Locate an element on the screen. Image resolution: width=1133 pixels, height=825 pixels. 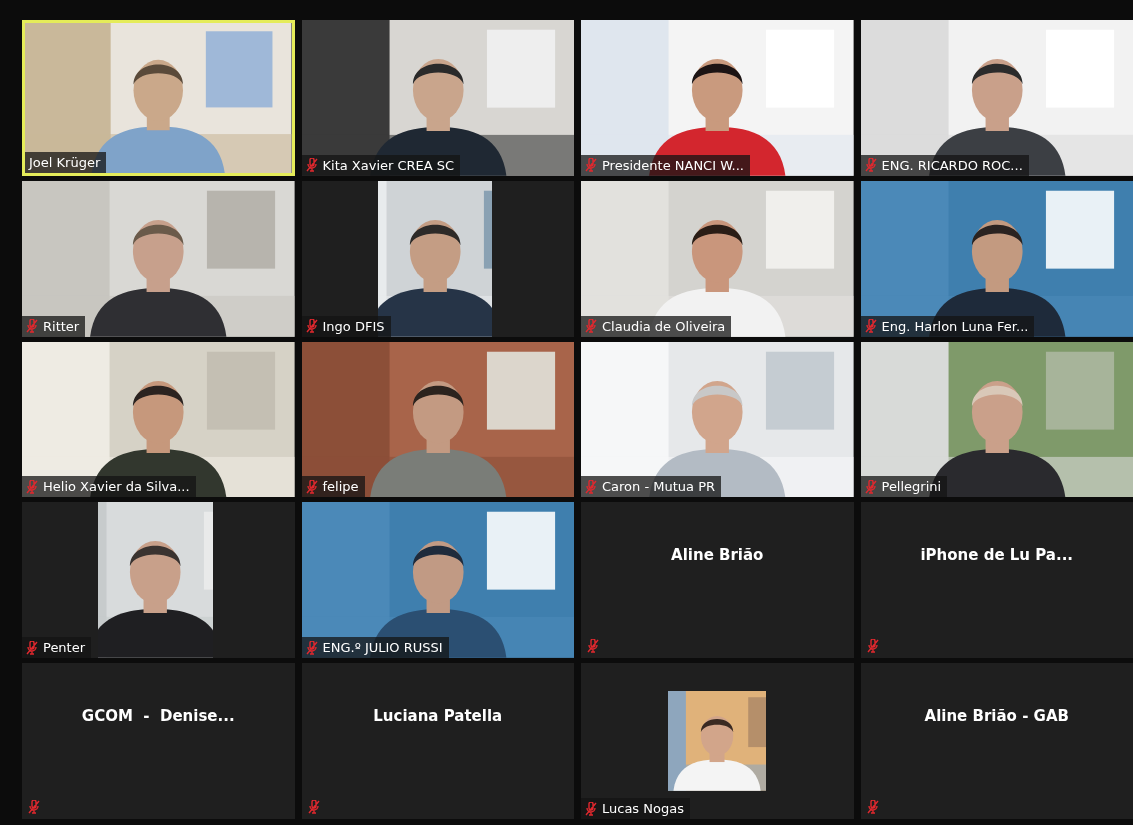
name-label: Claudia de Oliveira is located at coordinates (656, 326).